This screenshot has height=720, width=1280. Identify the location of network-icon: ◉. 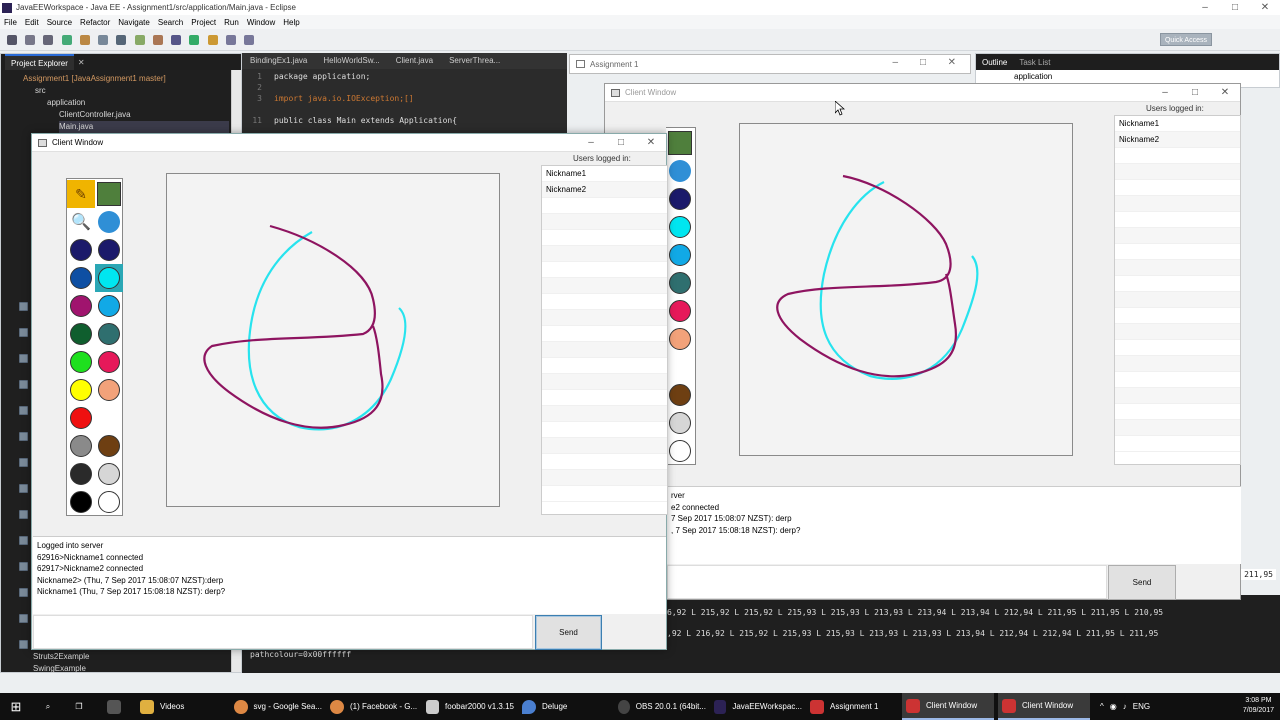
(1113, 706).